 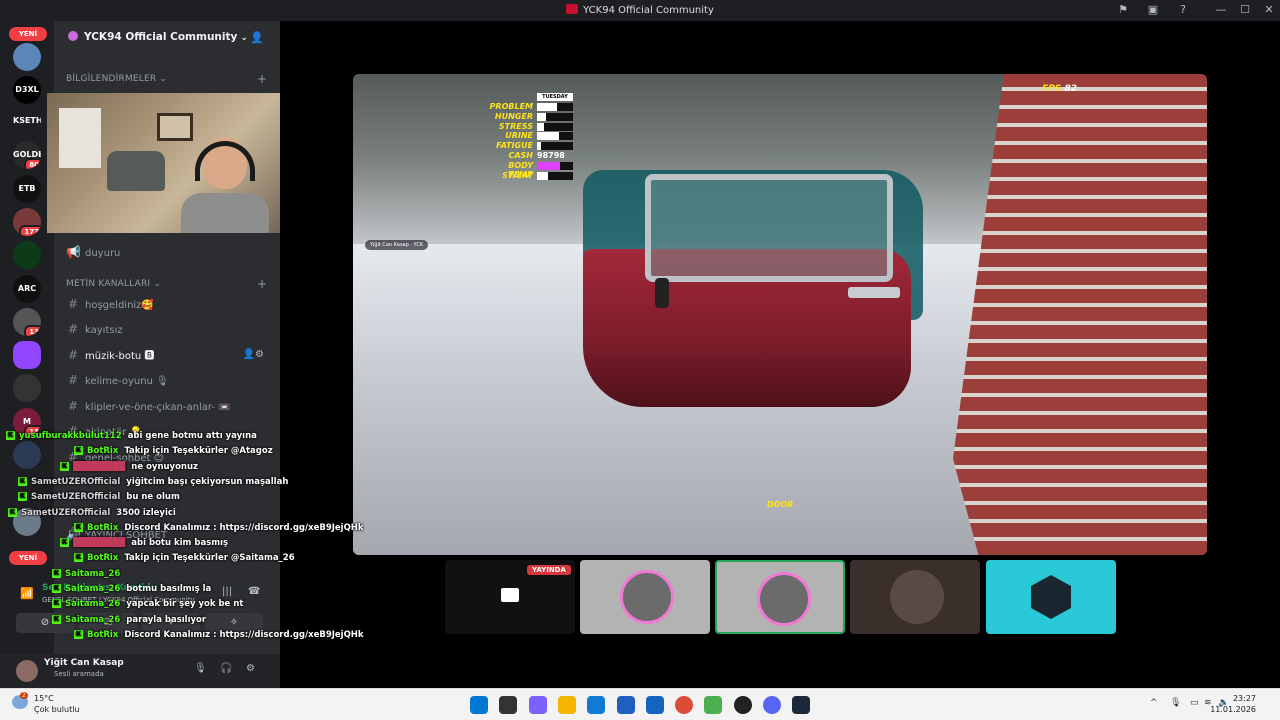 I want to click on hud-row: URINE, so click(x=527, y=136).